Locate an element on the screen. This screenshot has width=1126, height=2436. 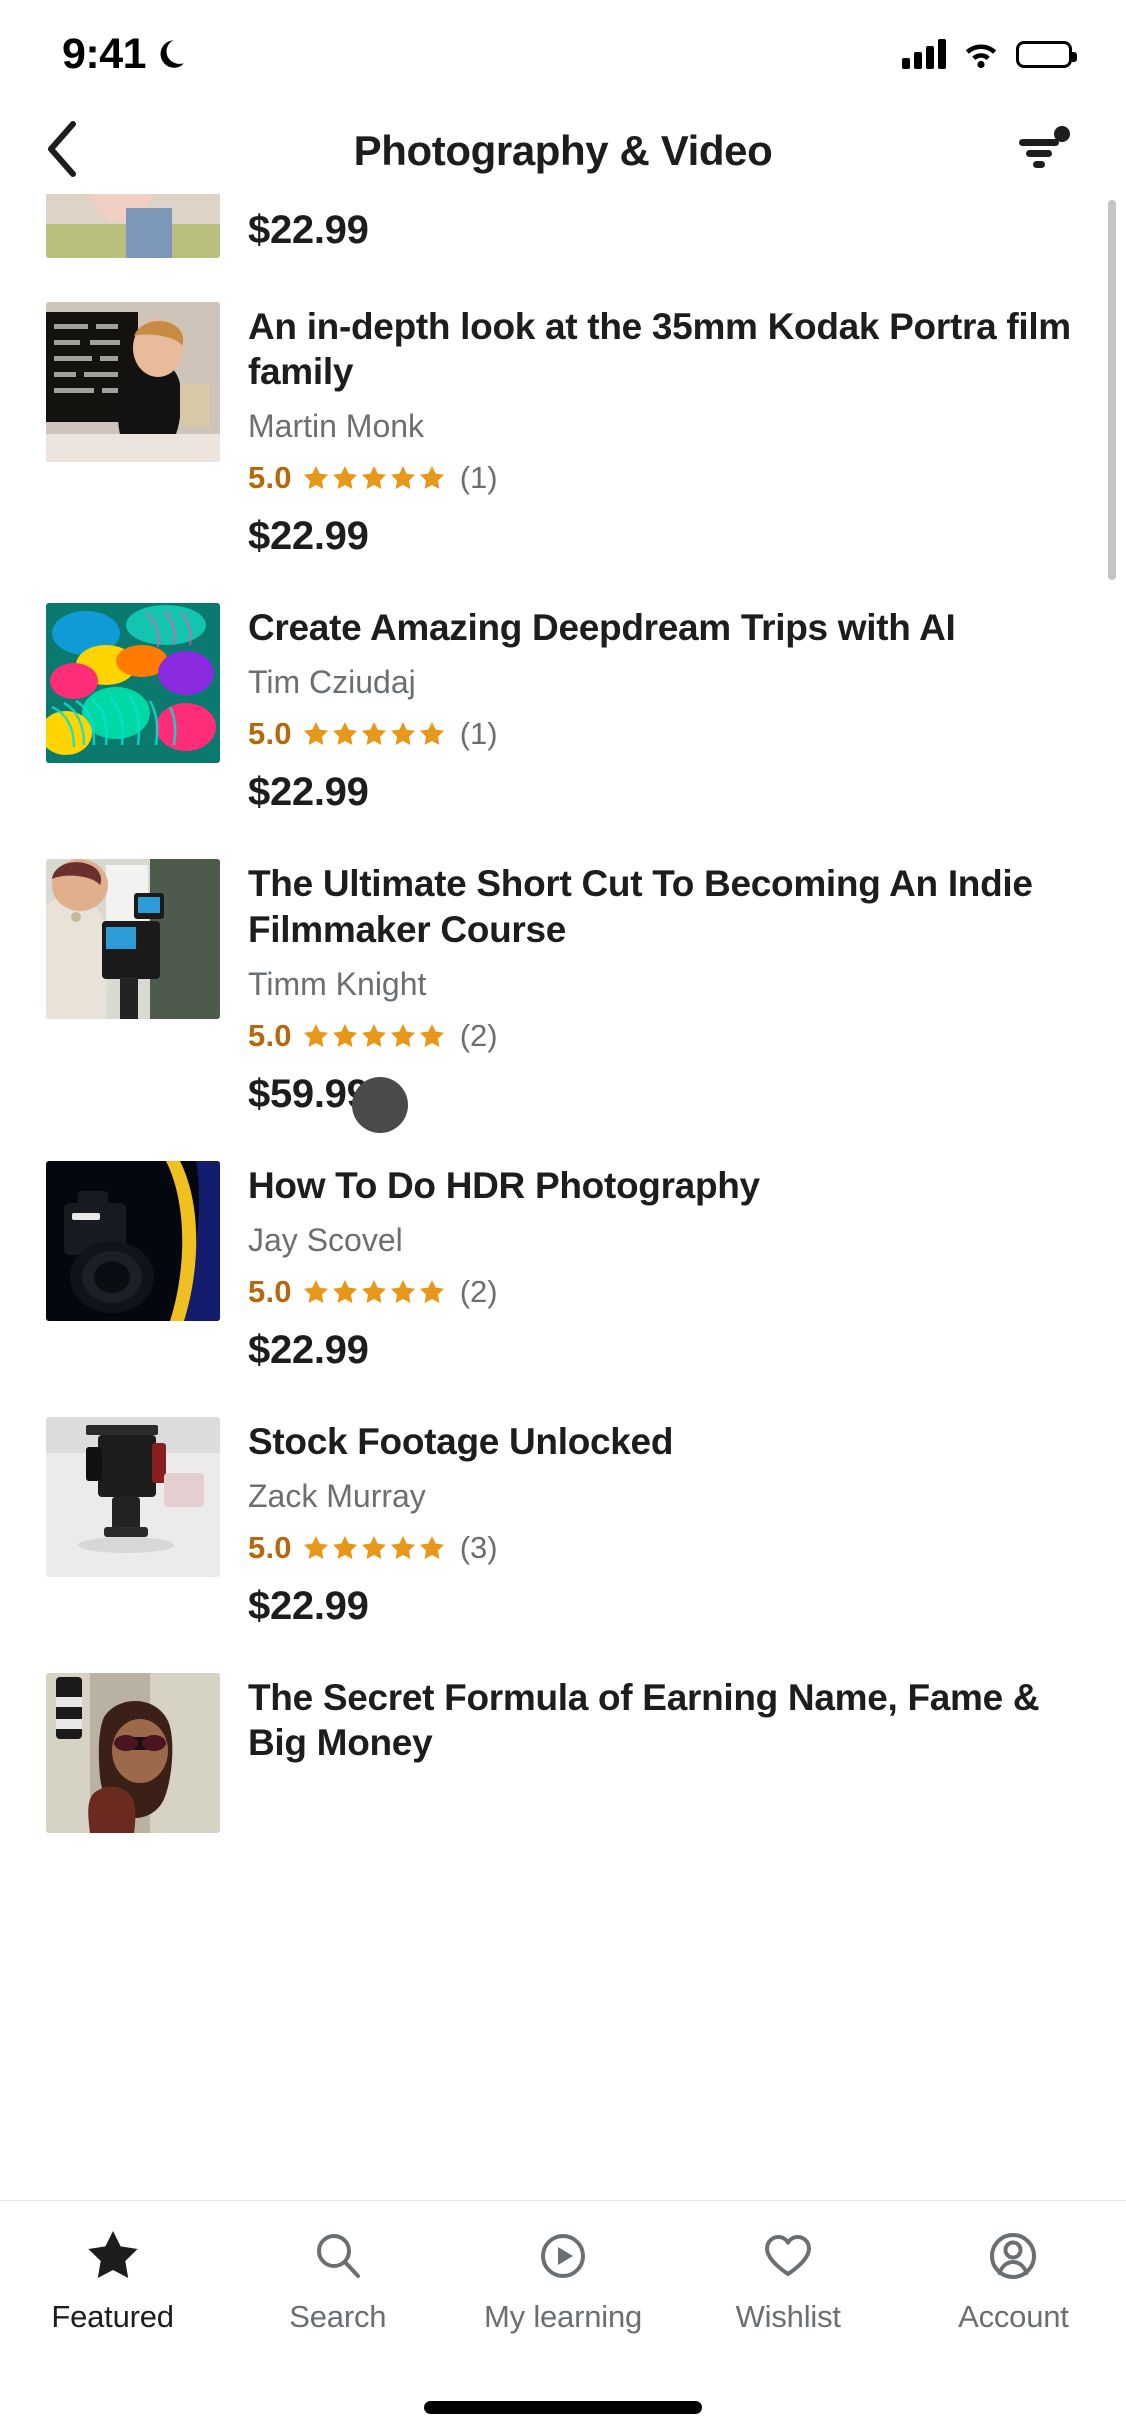
status-time: 9:41 is located at coordinates (104, 53).